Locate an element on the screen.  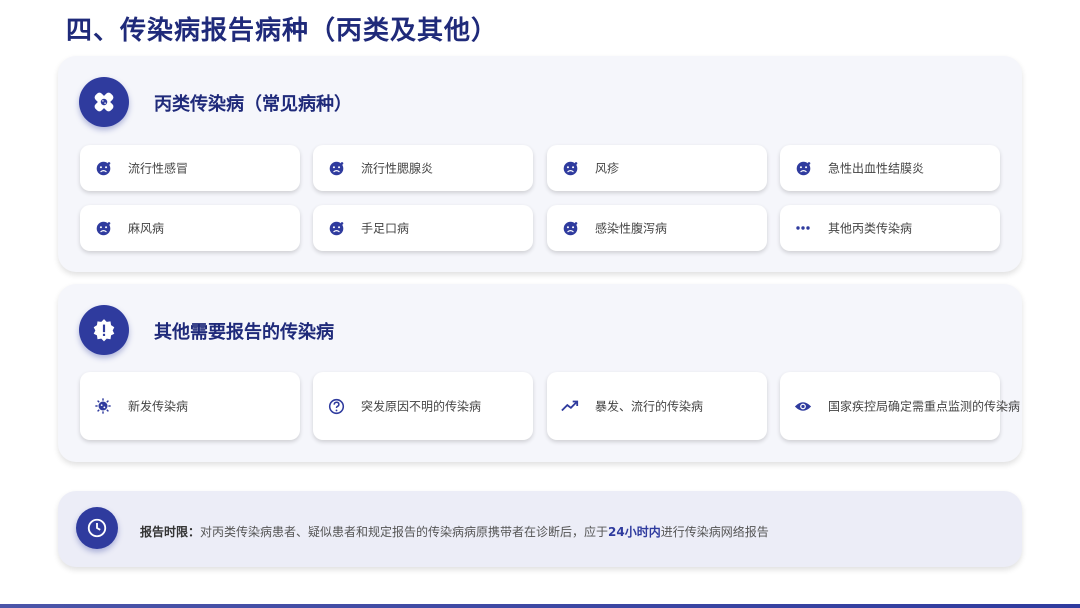
clock-icon is located at coordinates (97, 528).